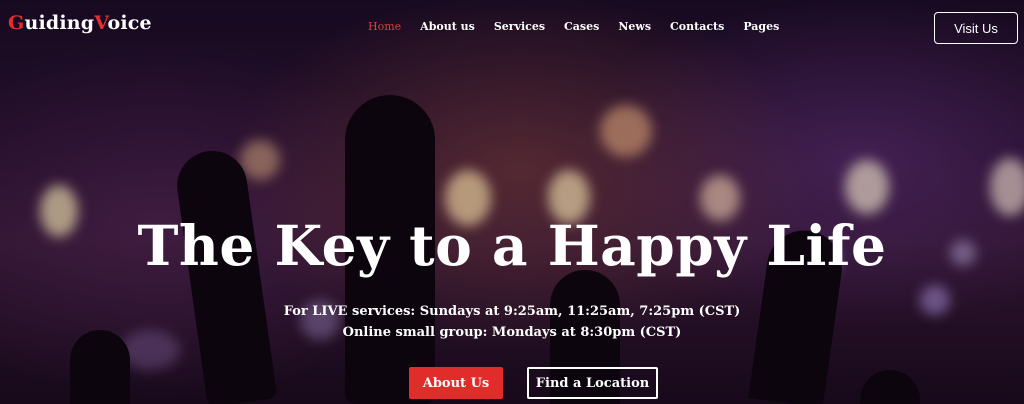 The height and width of the screenshot is (404, 1024). What do you see at coordinates (976, 28) in the screenshot?
I see `visit-us-button: Visit Us` at bounding box center [976, 28].